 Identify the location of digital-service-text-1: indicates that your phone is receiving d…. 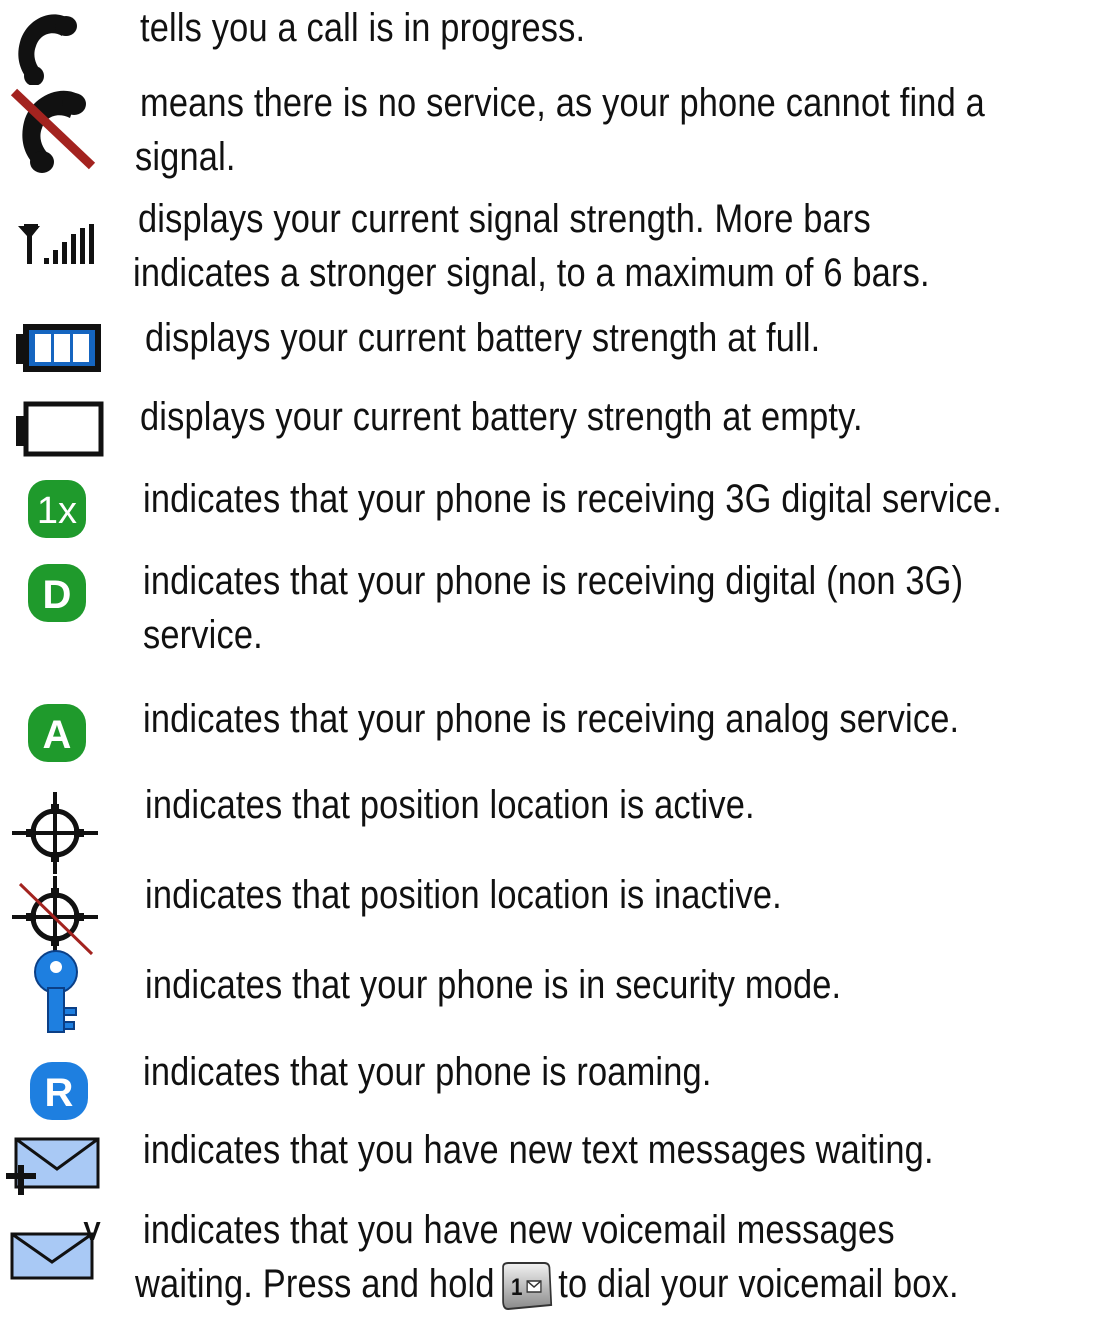
(553, 581).